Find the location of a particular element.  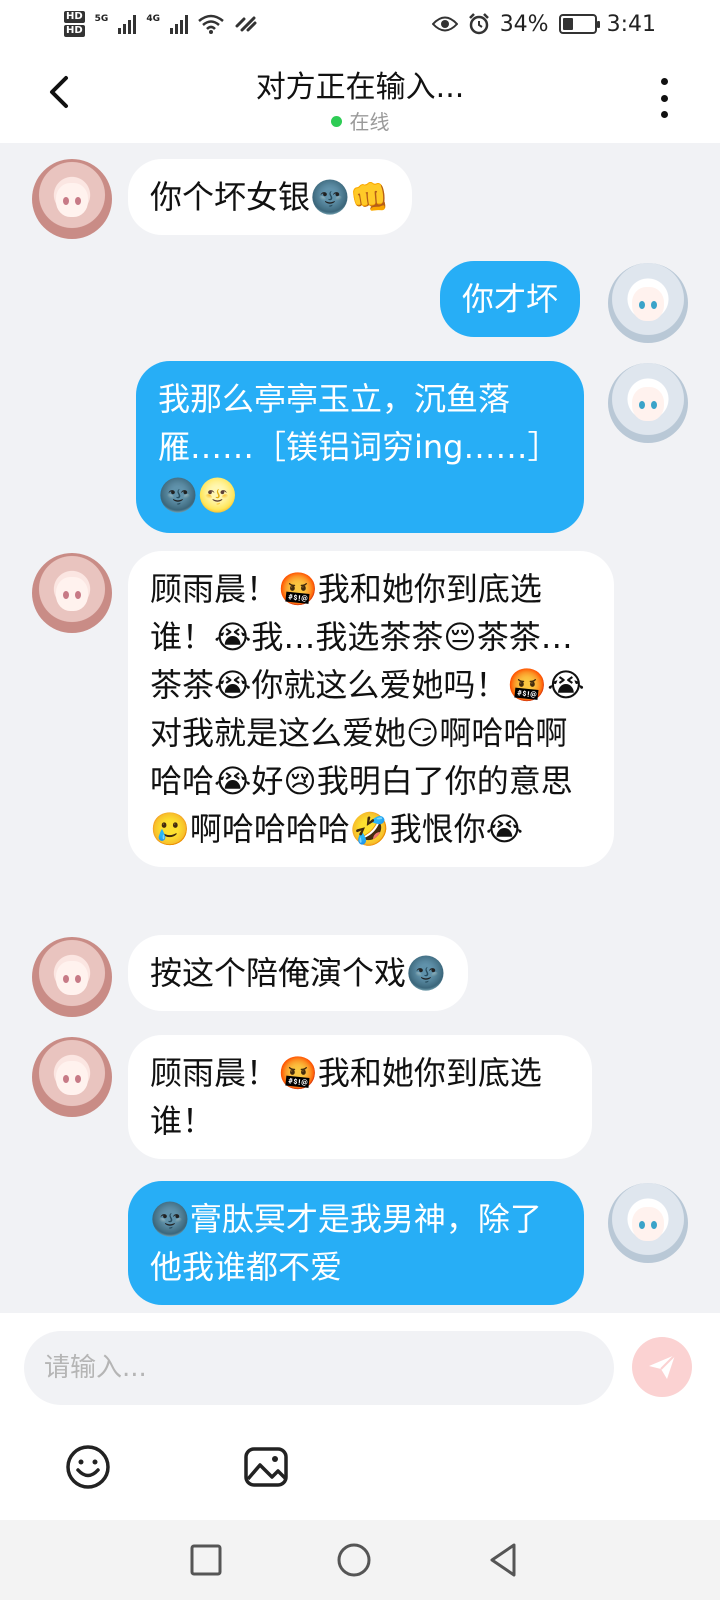

hd-badge-2: HD is located at coordinates (74, 31).